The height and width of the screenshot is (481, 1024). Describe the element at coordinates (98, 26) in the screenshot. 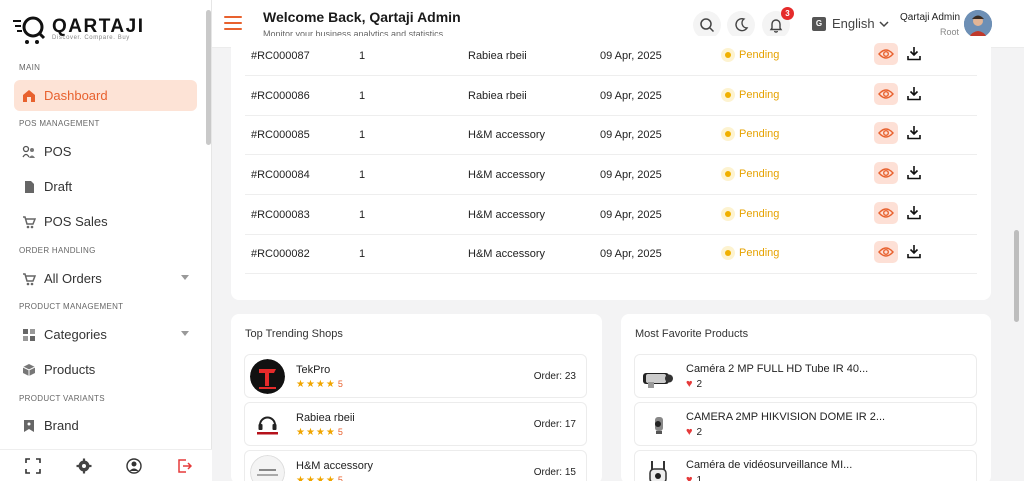

I see `brand-name: QARTAJI` at that location.